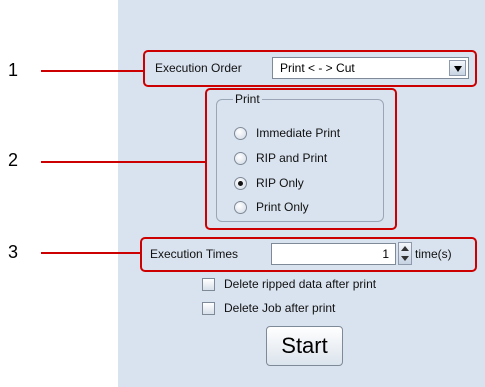 The image size is (485, 387). What do you see at coordinates (247, 99) in the screenshot?
I see `print-group-legend: Print` at bounding box center [247, 99].